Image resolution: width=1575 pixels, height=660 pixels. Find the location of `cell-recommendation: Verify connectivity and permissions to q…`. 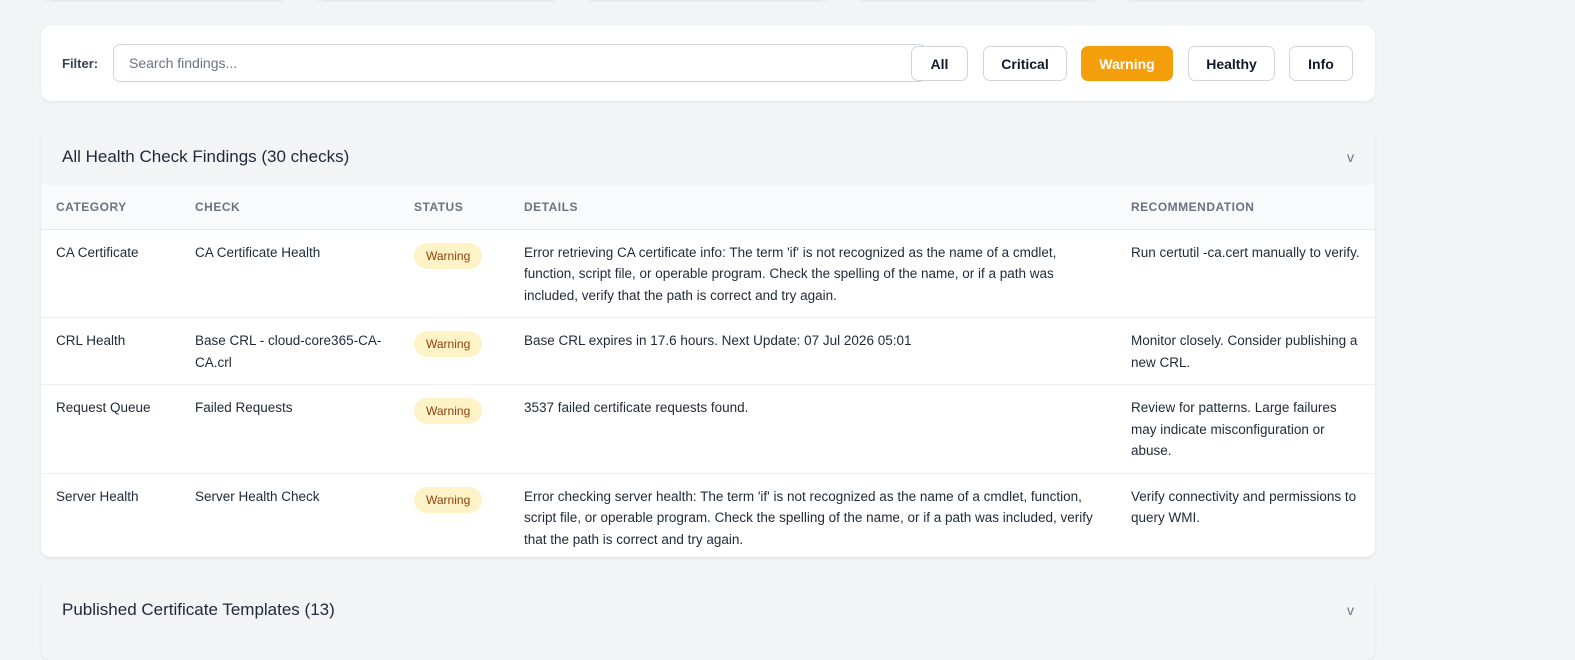

cell-recommendation: Verify connectivity and permissions to q… is located at coordinates (1244, 507).